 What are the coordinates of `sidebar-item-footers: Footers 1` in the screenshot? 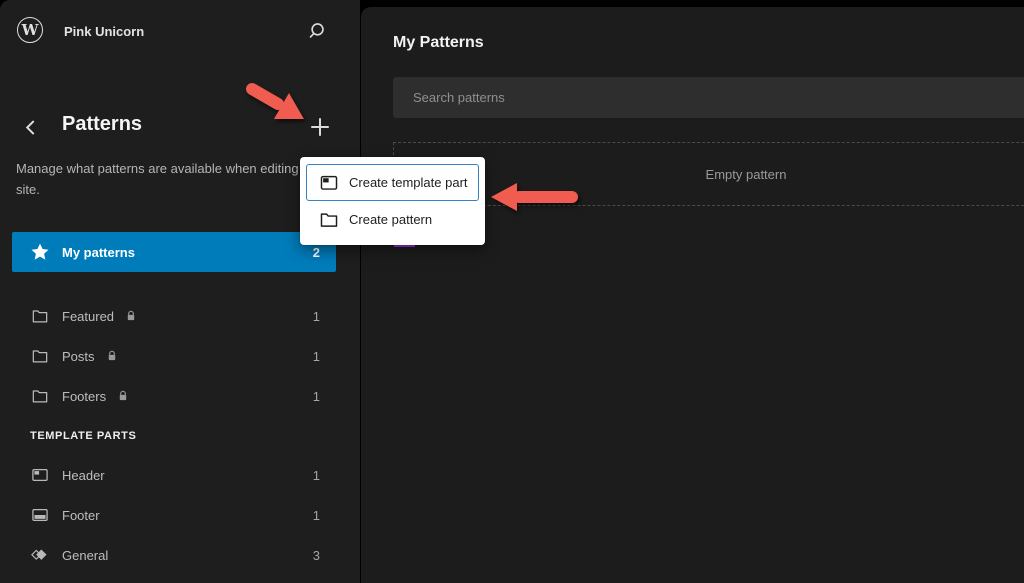 It's located at (174, 396).